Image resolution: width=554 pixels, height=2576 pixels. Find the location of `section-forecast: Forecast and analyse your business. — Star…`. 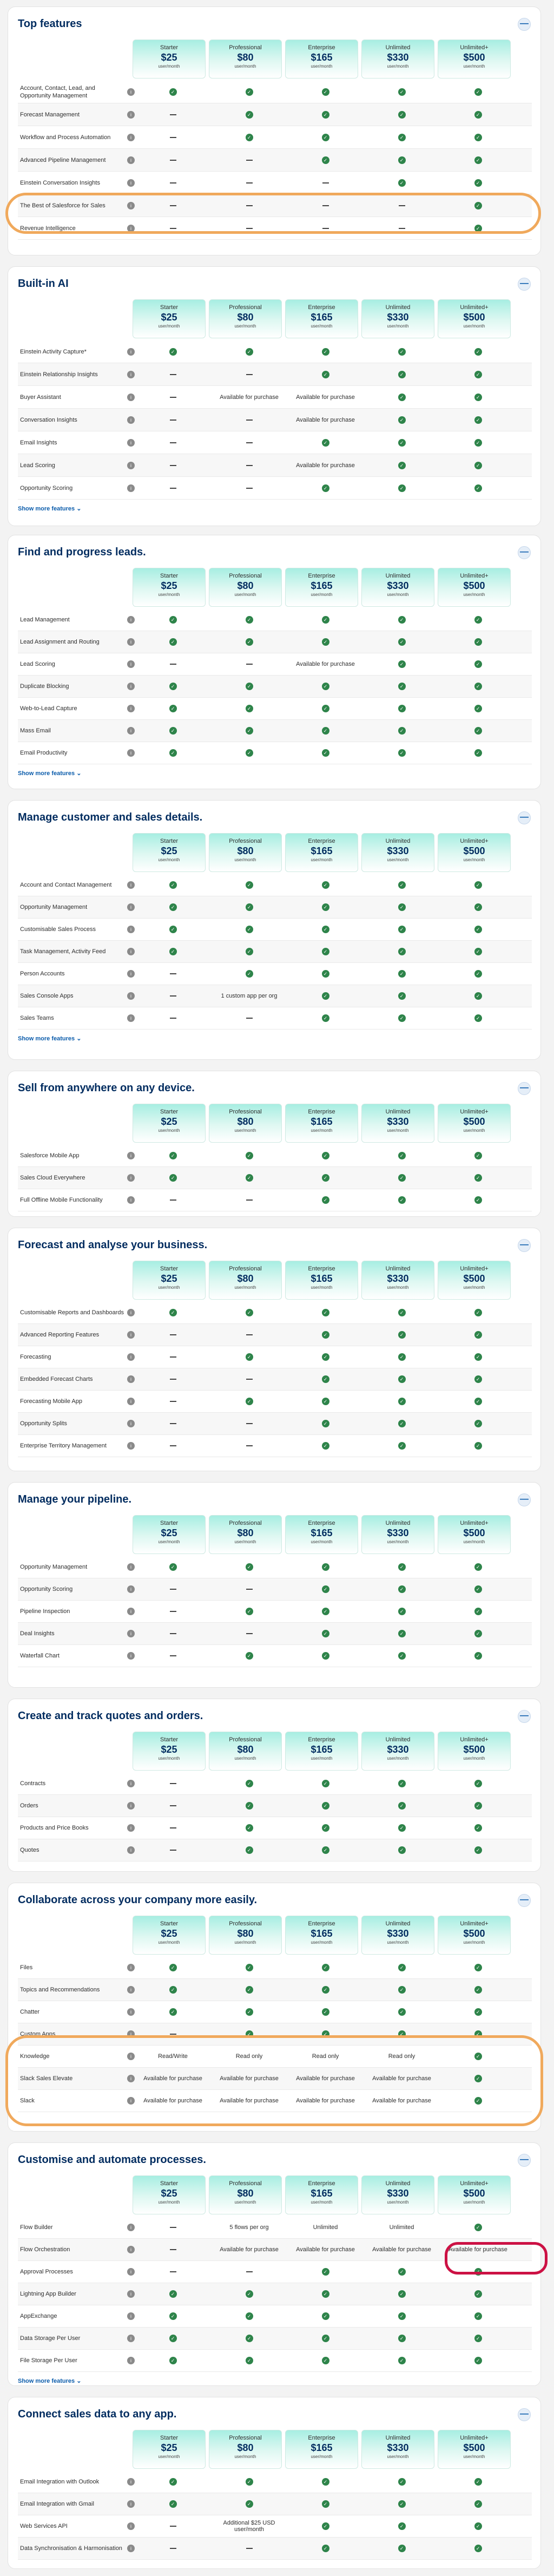

section-forecast: Forecast and analyse your business. — Star… is located at coordinates (274, 1349).